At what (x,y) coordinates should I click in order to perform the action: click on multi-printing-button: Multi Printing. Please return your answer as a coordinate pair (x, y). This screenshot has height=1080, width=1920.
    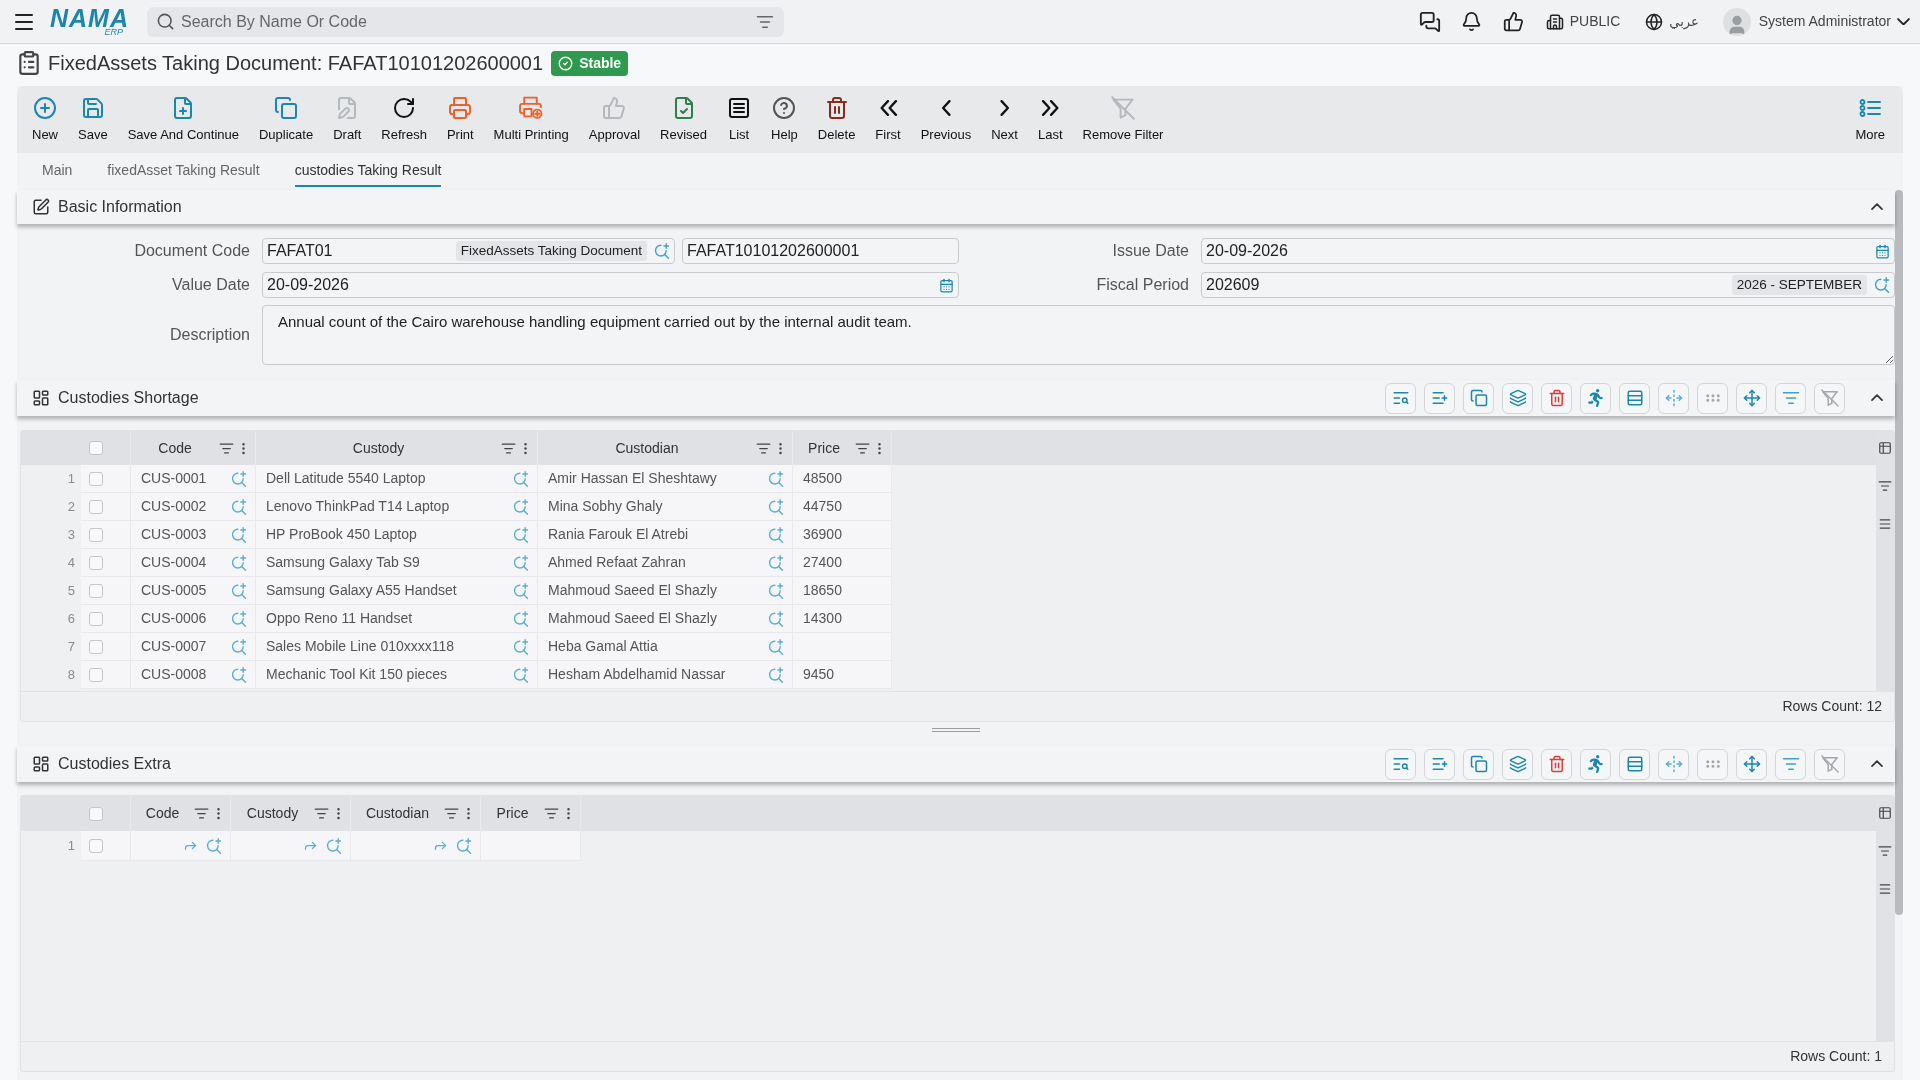
    Looking at the image, I should click on (531, 119).